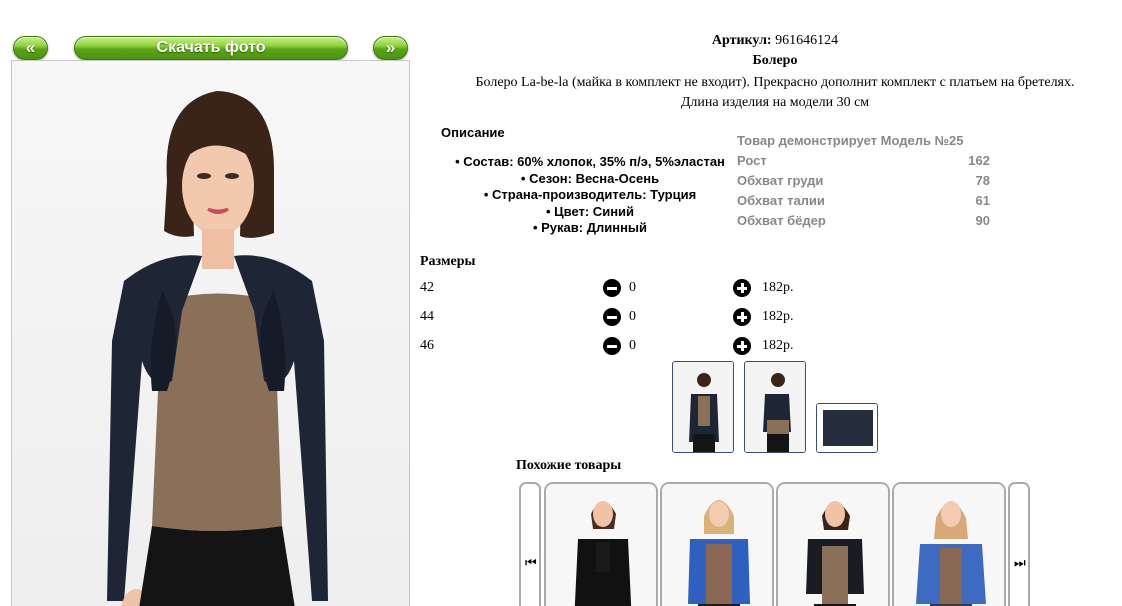 Image resolution: width=1122 pixels, height=606 pixels. I want to click on measurement-value: 78, so click(982, 180).